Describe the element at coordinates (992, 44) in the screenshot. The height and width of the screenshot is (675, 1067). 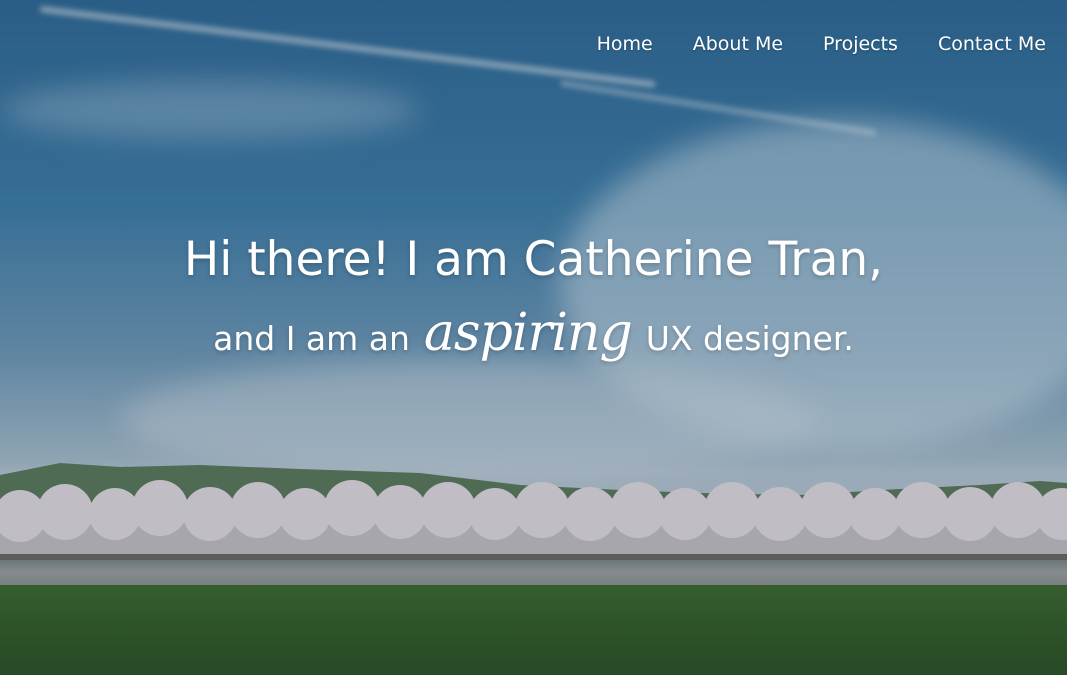
I see `nav-contact-me-link: Contact Me` at that location.